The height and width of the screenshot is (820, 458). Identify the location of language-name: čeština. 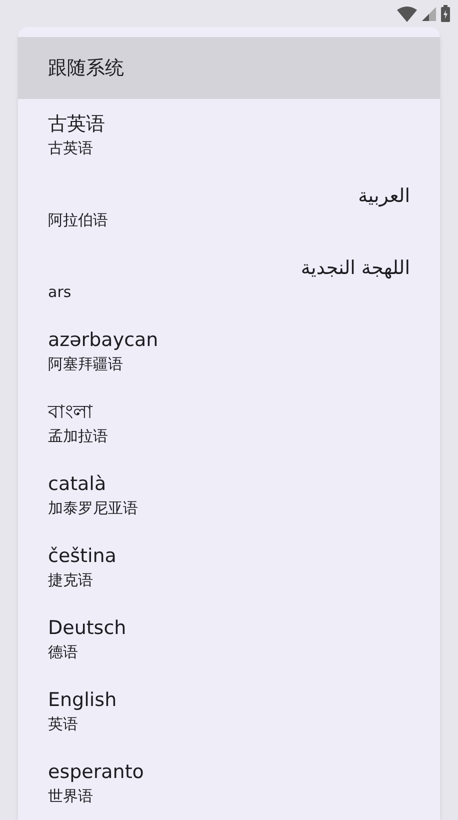
(82, 556).